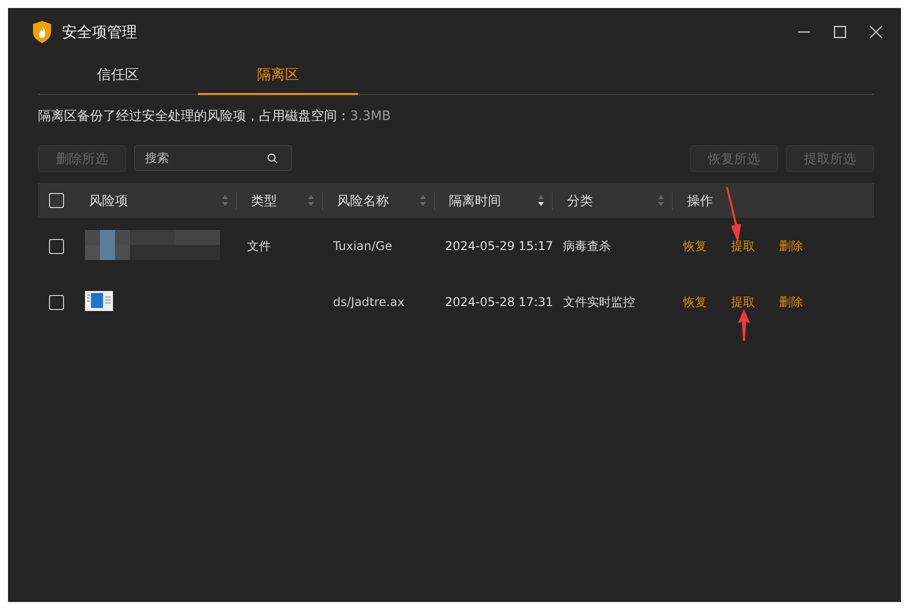  Describe the element at coordinates (362, 246) in the screenshot. I see `risk-name-cell: Tuxian/Ge` at that location.